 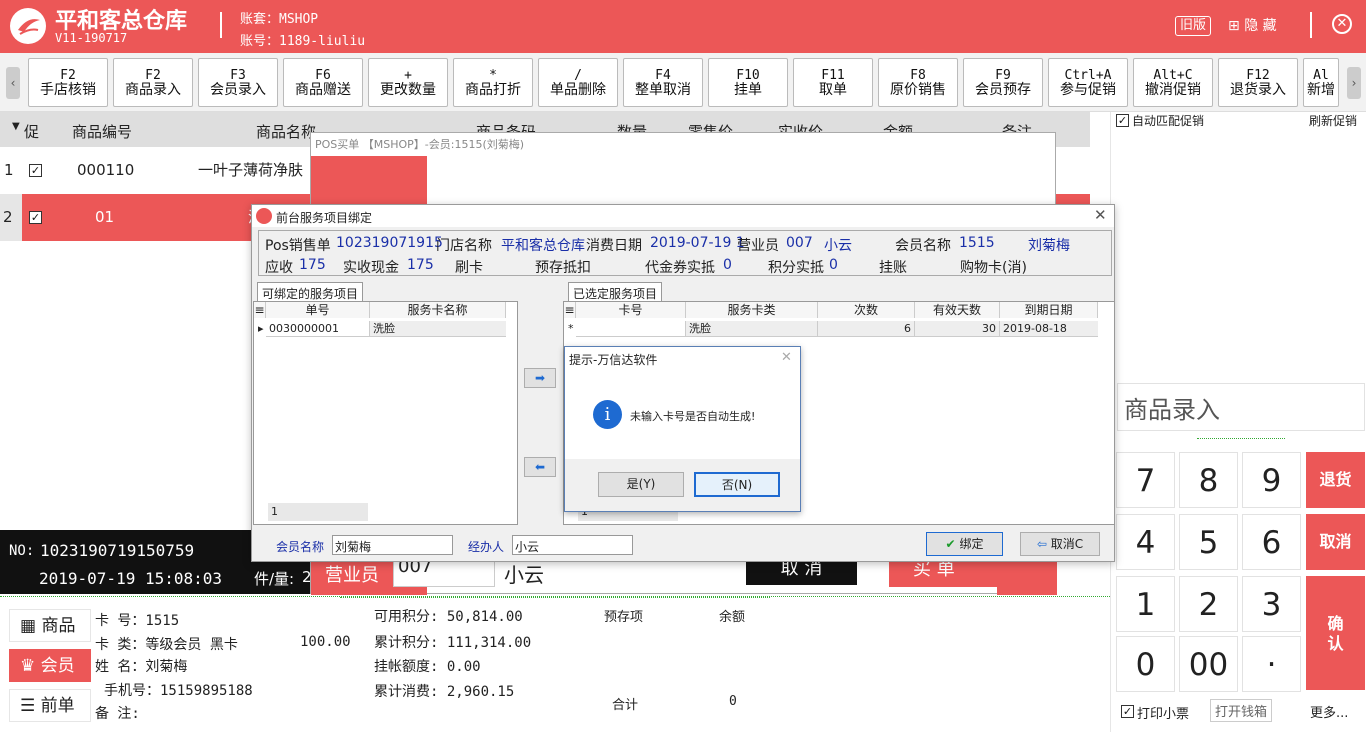 What do you see at coordinates (11, 217) in the screenshot?
I see `row-number: 2` at bounding box center [11, 217].